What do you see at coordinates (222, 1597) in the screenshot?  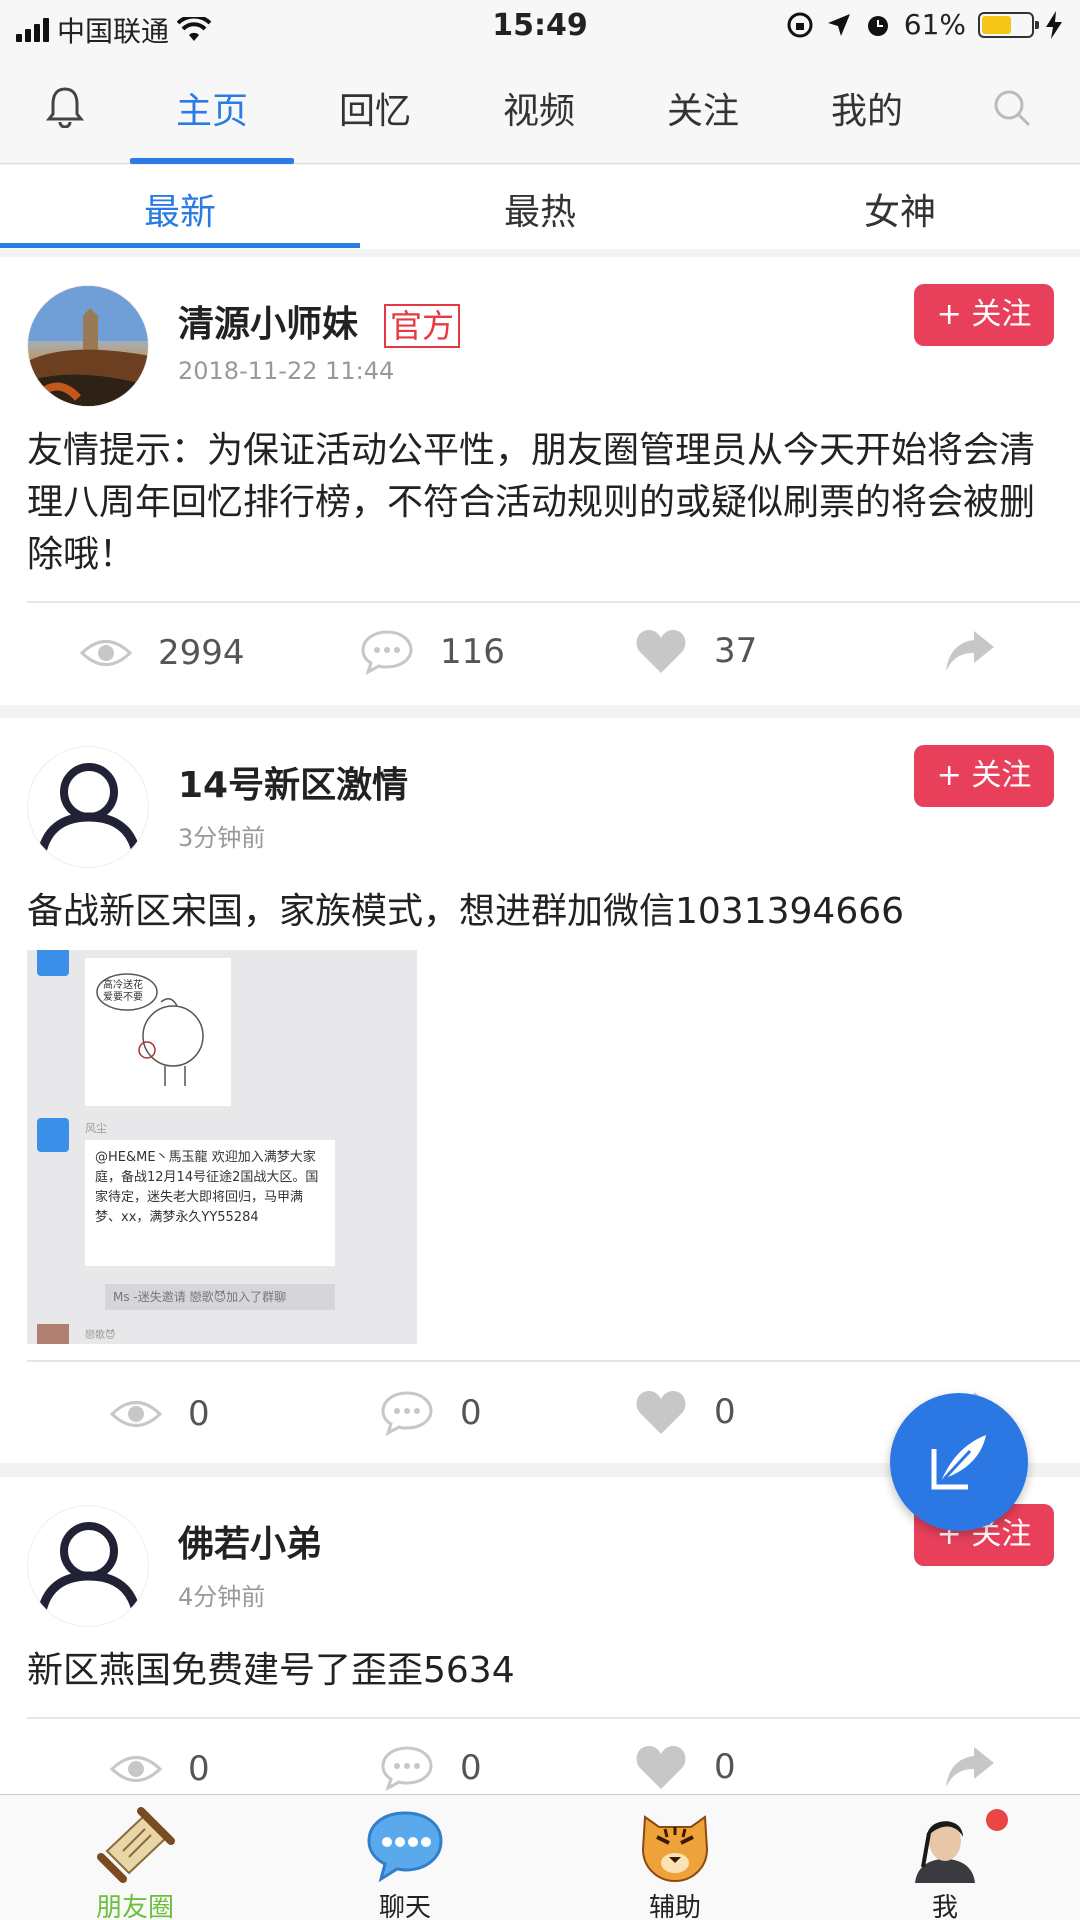 I see `post-timestamp: 4分钟前` at bounding box center [222, 1597].